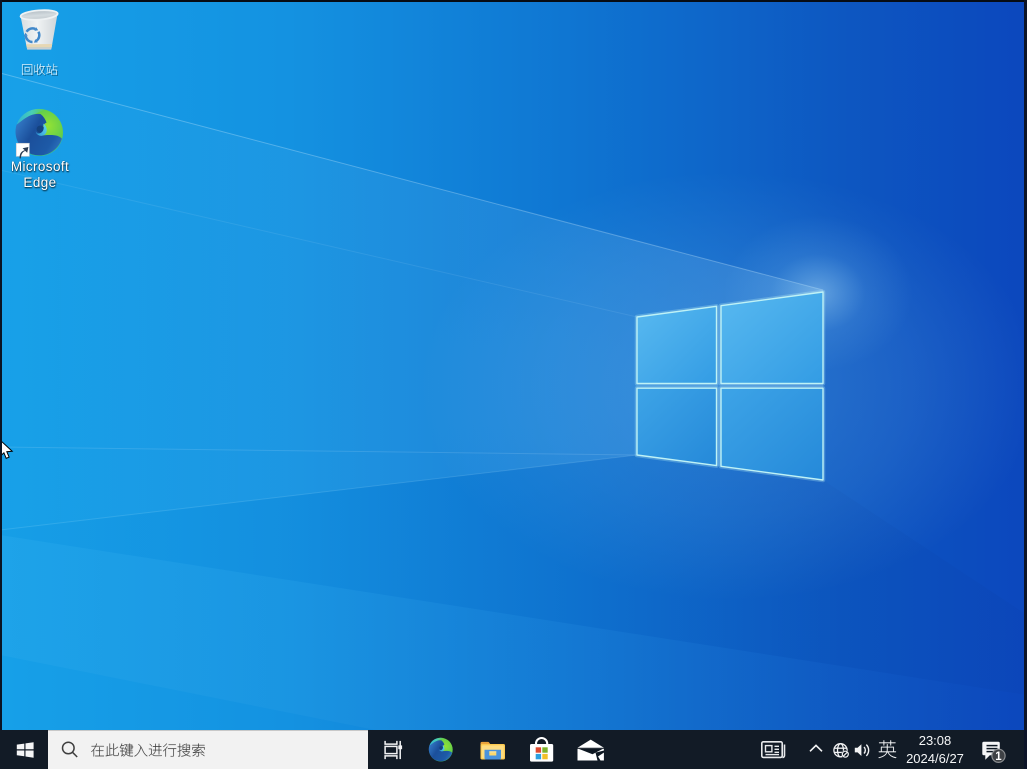  I want to click on svg-text: 1, so click(998, 757).